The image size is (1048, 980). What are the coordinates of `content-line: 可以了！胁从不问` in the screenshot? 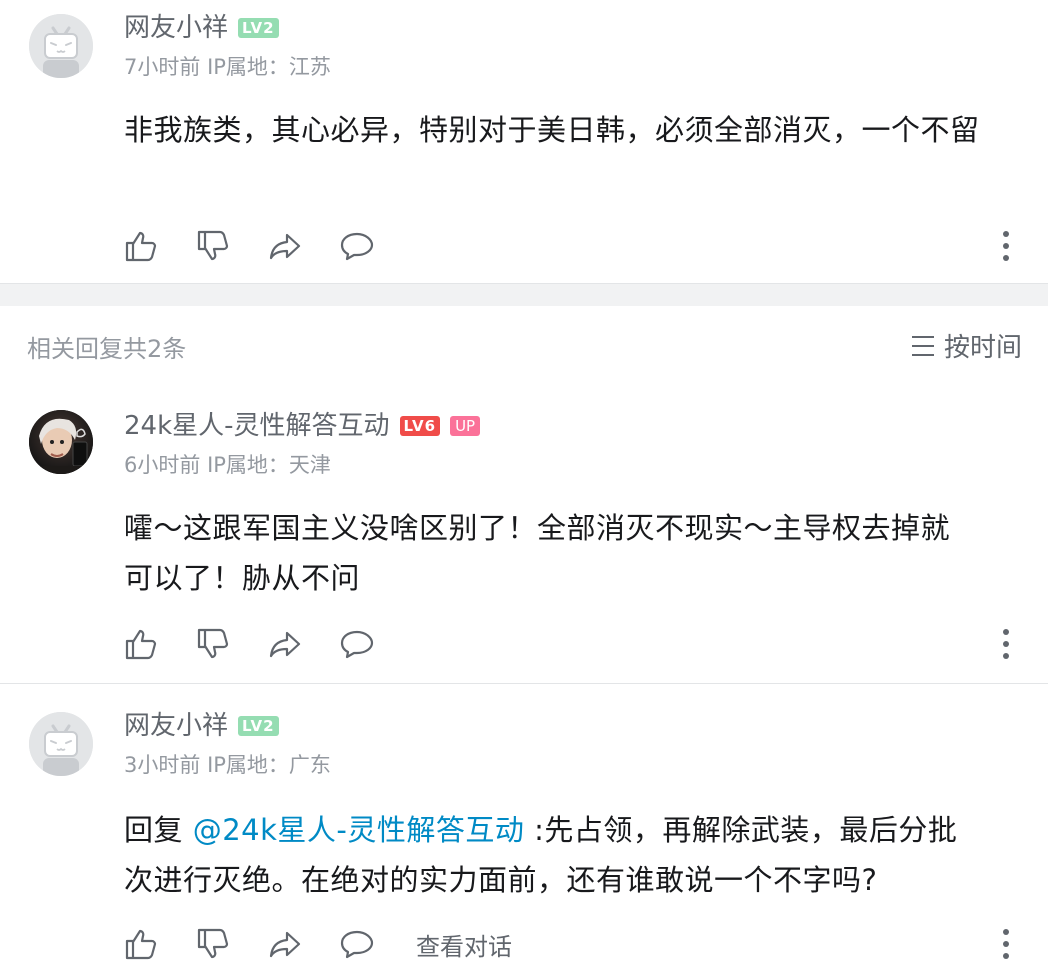 It's located at (242, 578).